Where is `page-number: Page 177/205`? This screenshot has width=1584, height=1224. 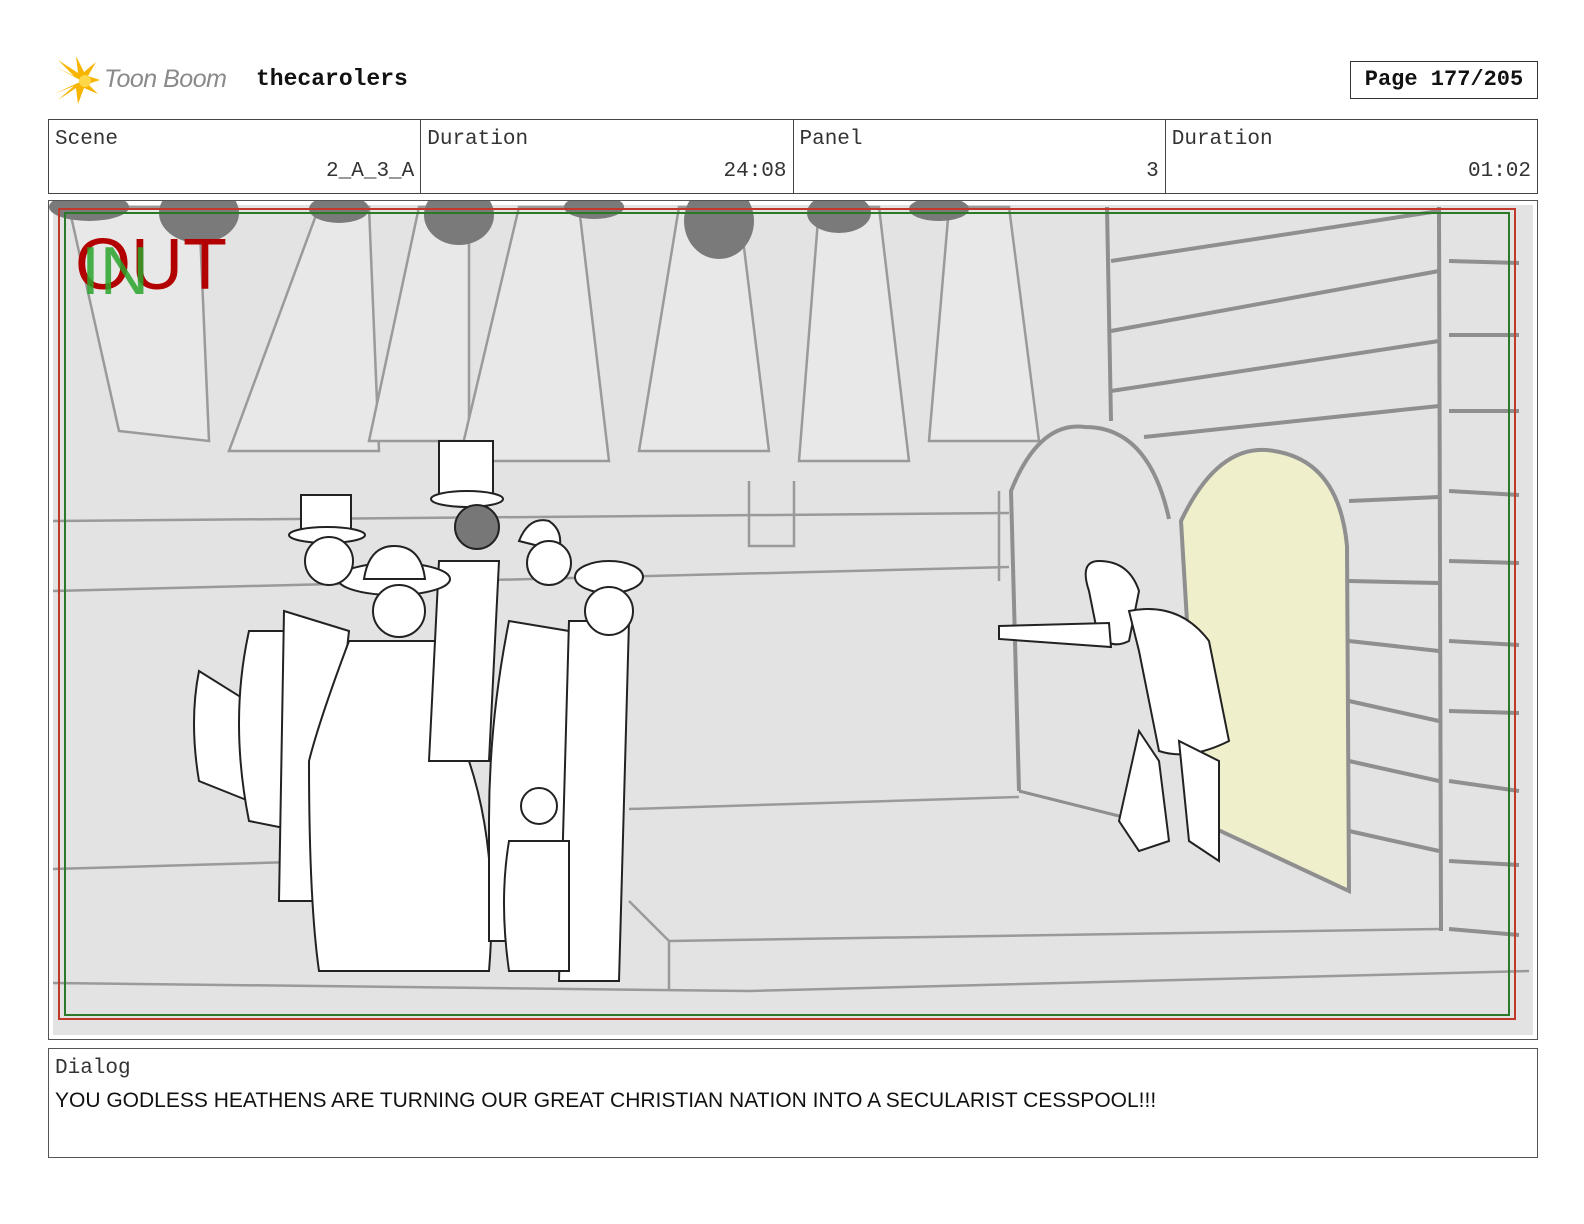
page-number: Page 177/205 is located at coordinates (1444, 80).